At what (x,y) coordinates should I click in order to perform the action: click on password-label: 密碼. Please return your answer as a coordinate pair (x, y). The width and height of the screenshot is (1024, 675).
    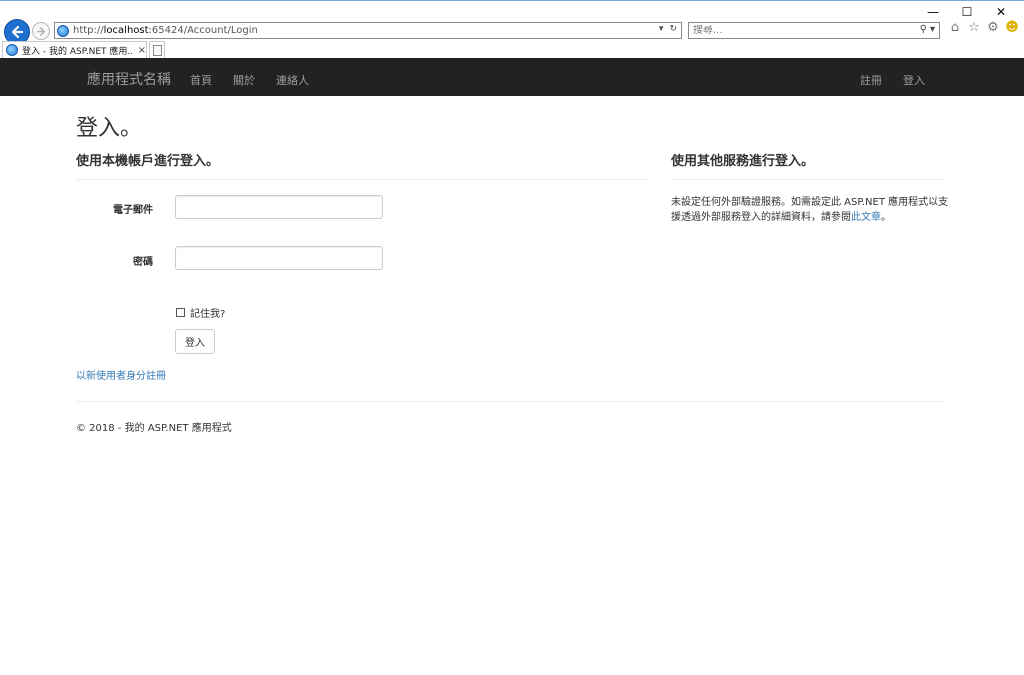
    Looking at the image, I should click on (143, 262).